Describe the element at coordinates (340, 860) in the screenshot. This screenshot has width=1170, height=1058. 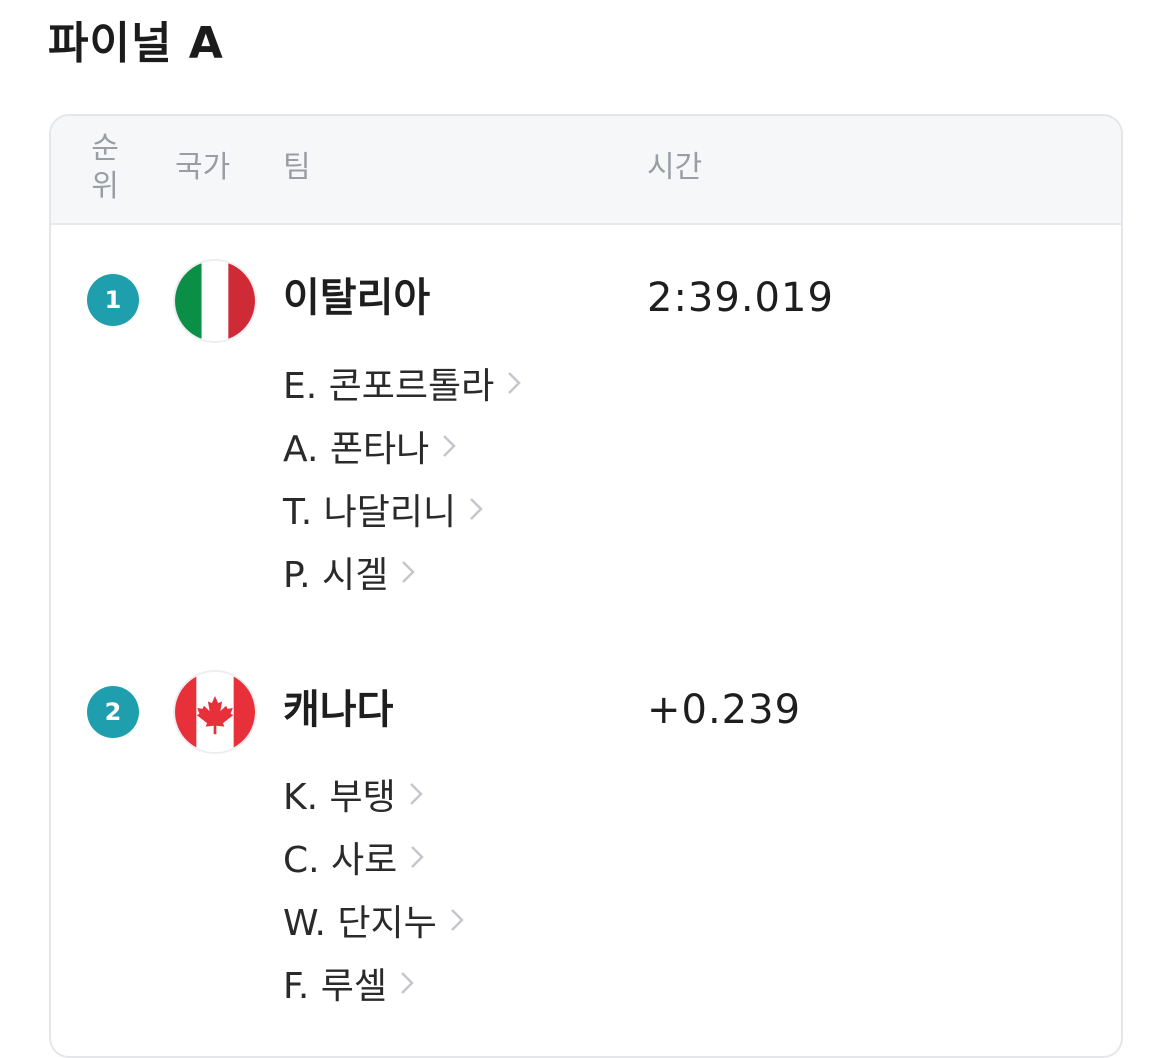
I see `athlete-name: C. 사로` at that location.